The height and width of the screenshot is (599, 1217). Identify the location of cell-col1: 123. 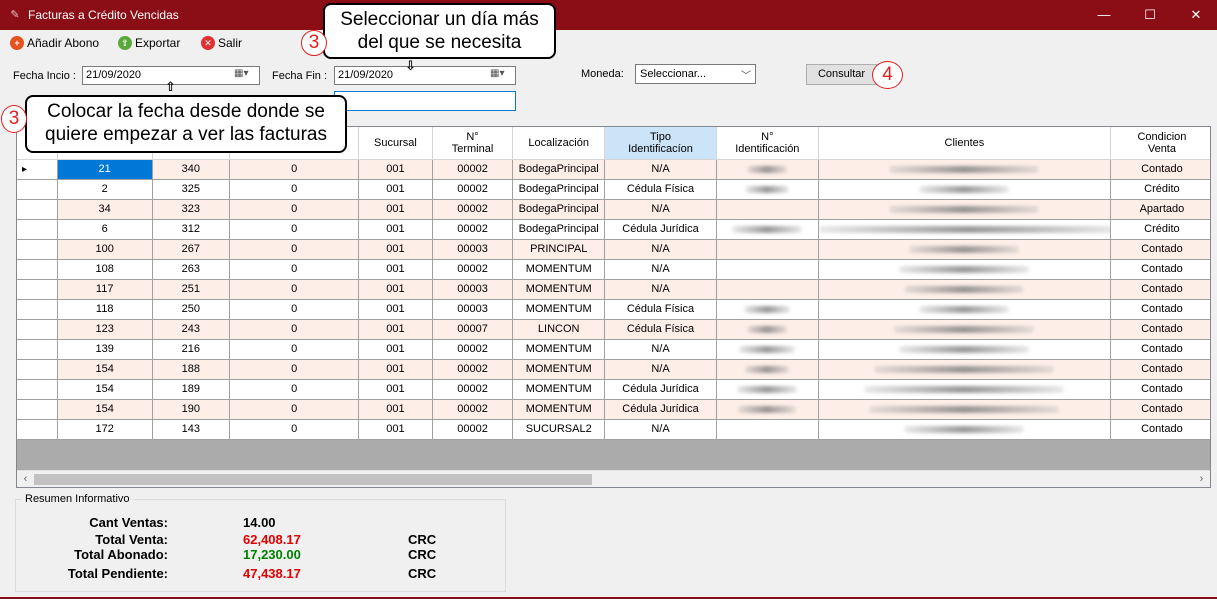
(105, 329).